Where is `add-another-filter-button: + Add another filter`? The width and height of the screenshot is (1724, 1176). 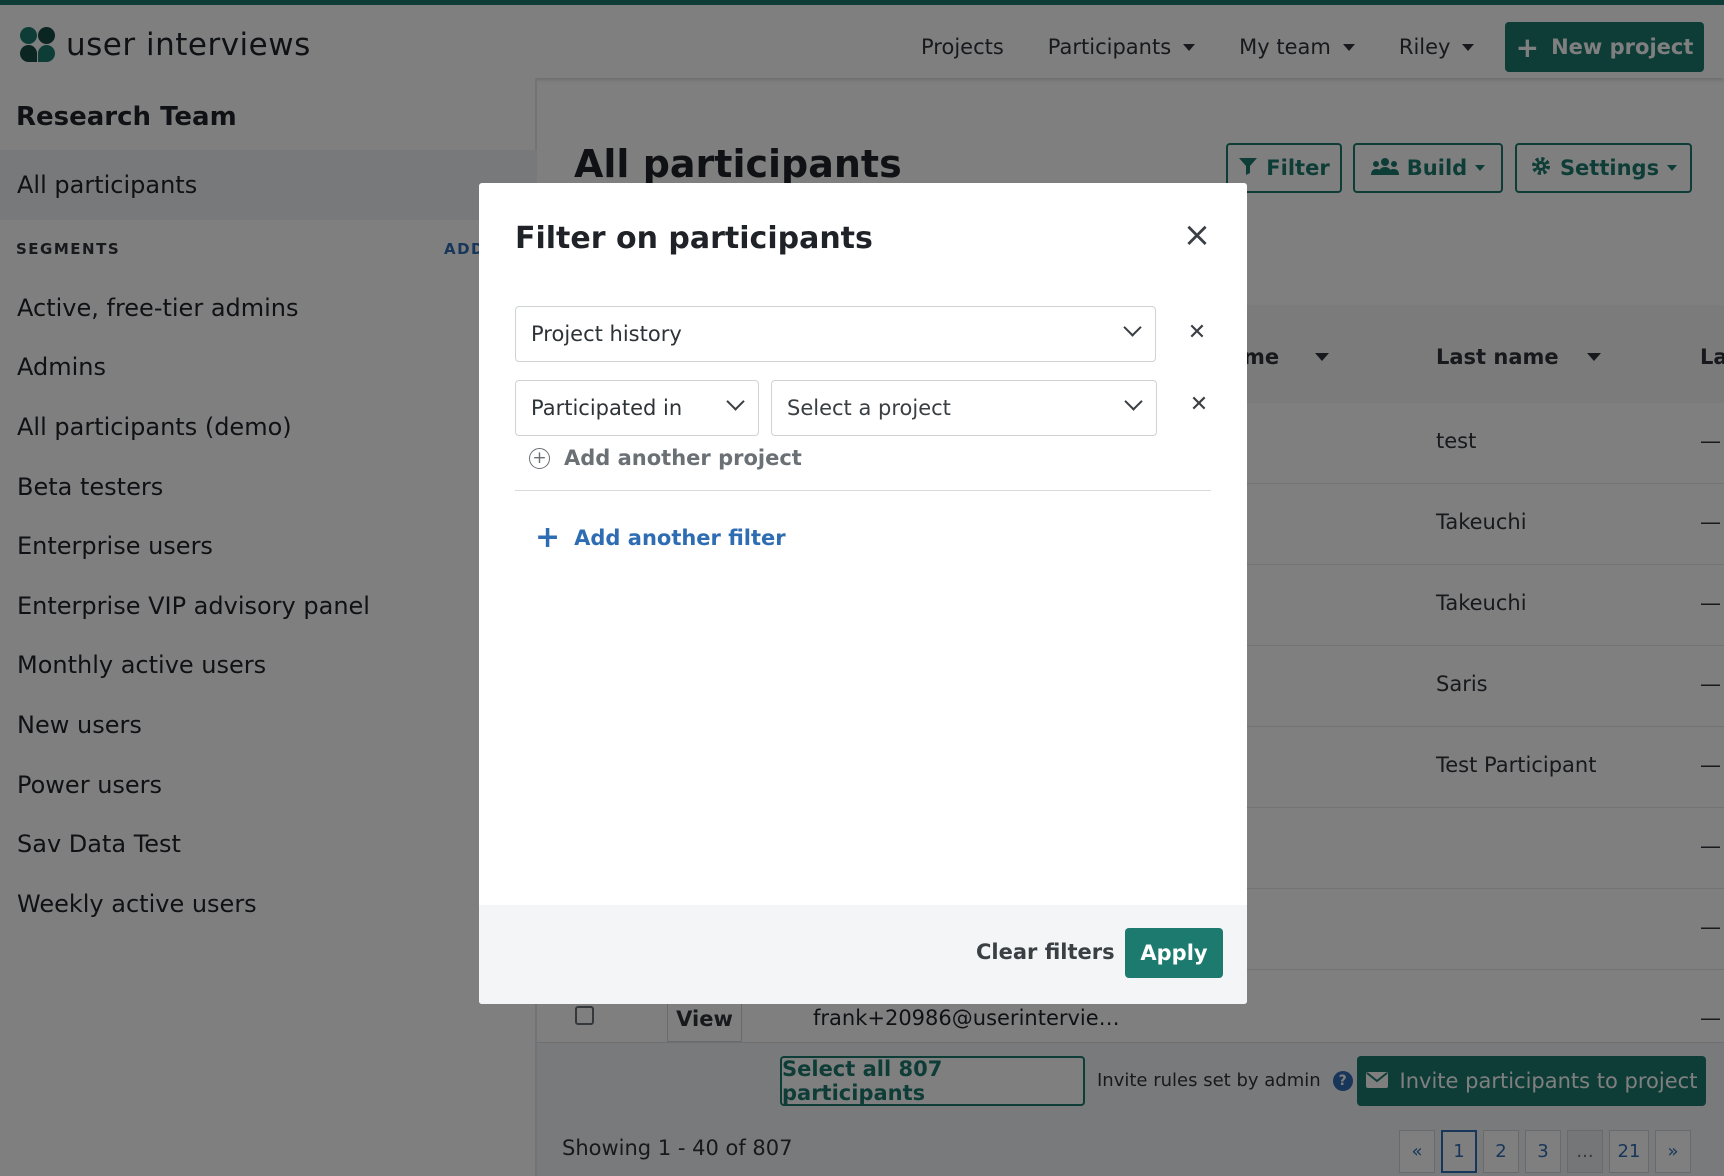
add-another-filter-button: + Add another filter is located at coordinates (660, 538).